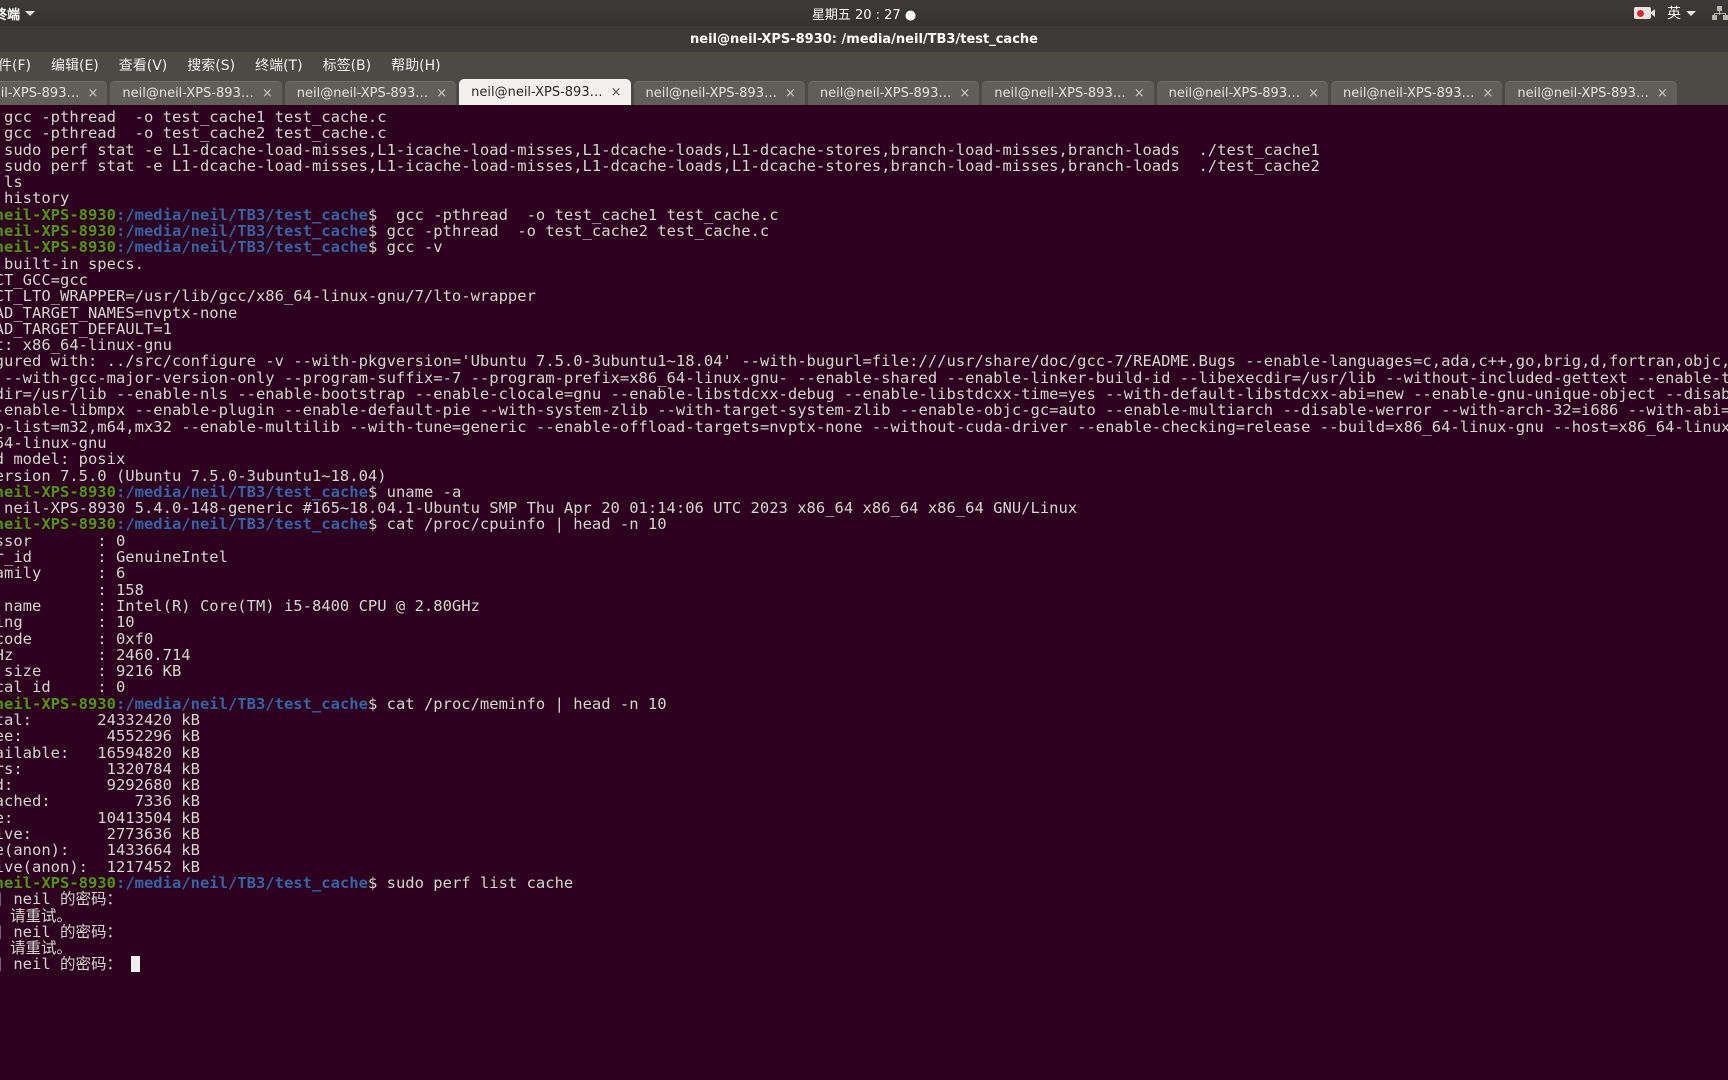  I want to click on terminal-tab-8: neil@neil-XPS-893… ×, so click(1417, 93).